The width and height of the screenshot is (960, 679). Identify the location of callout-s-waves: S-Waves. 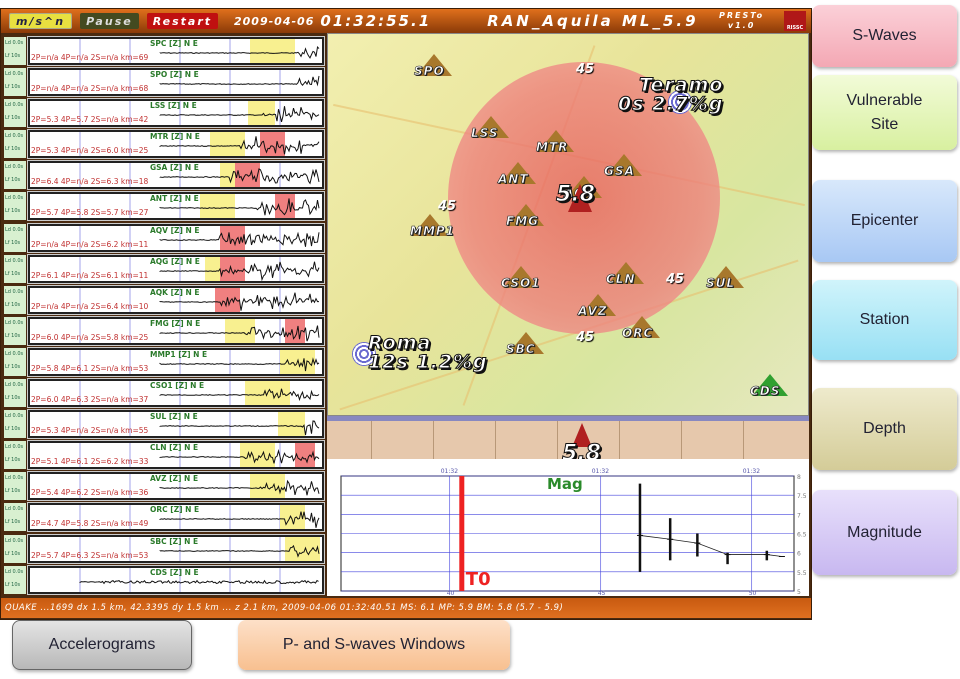
(884, 36).